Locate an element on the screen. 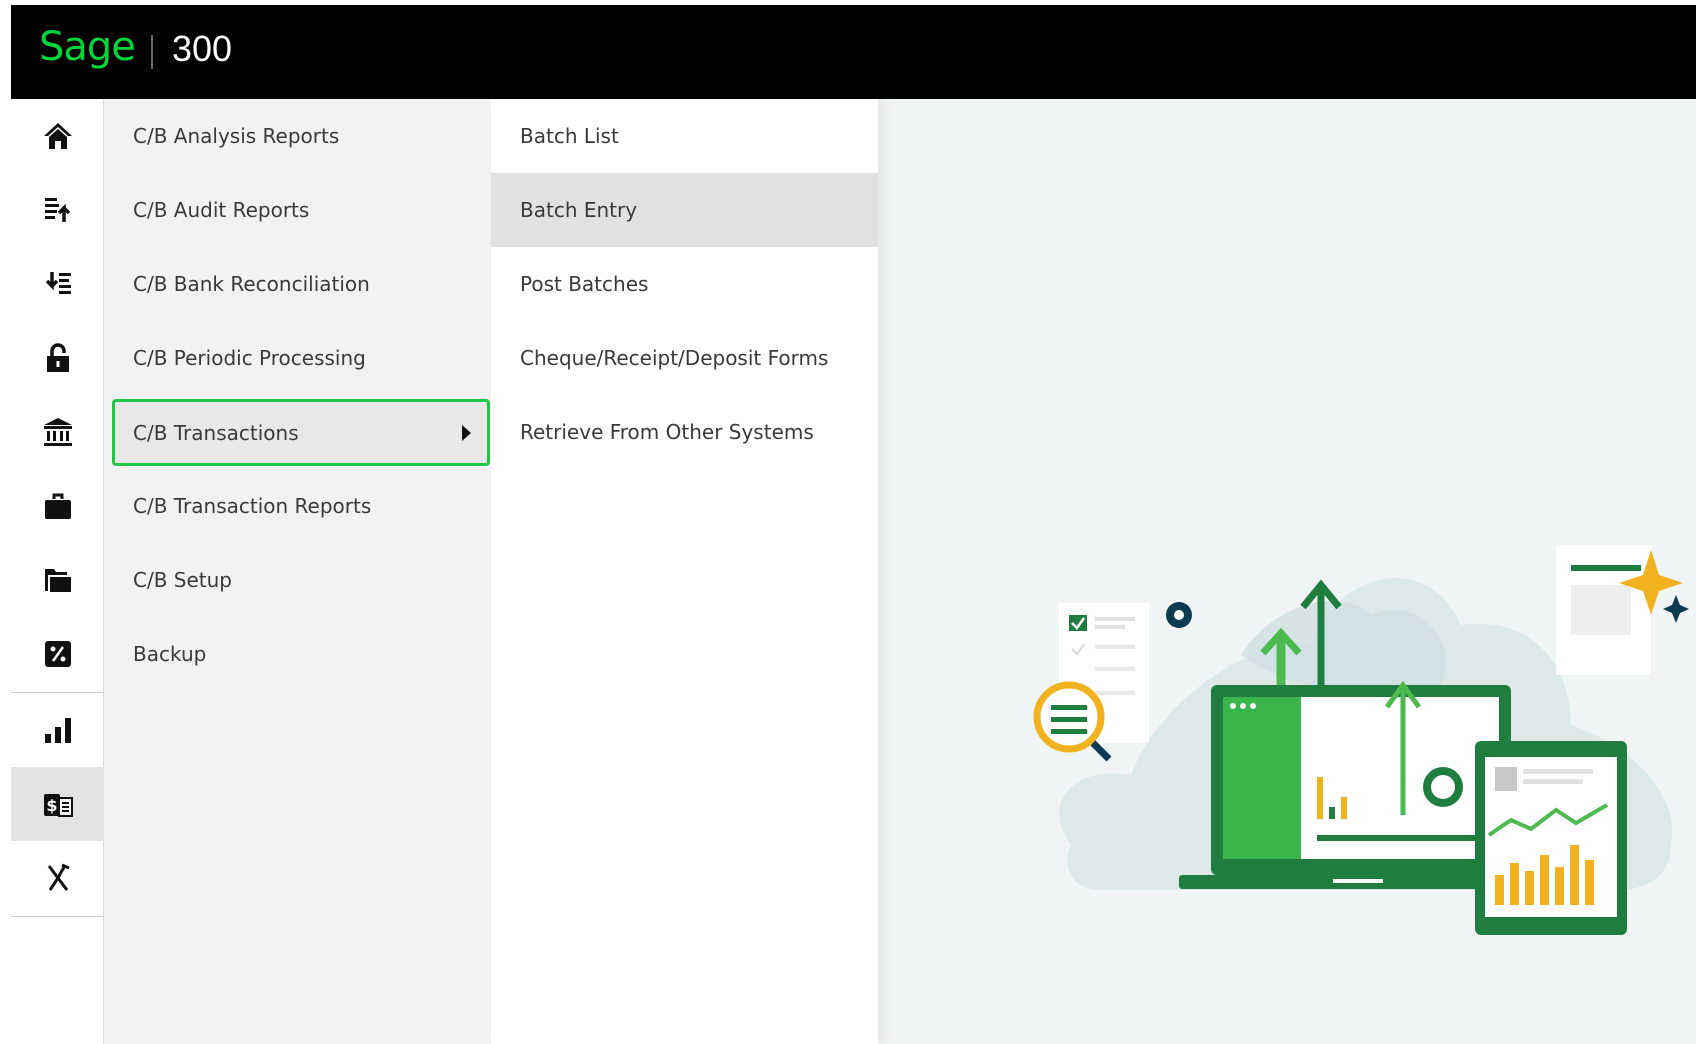  menu-item-label: C/B Setup is located at coordinates (182, 580).